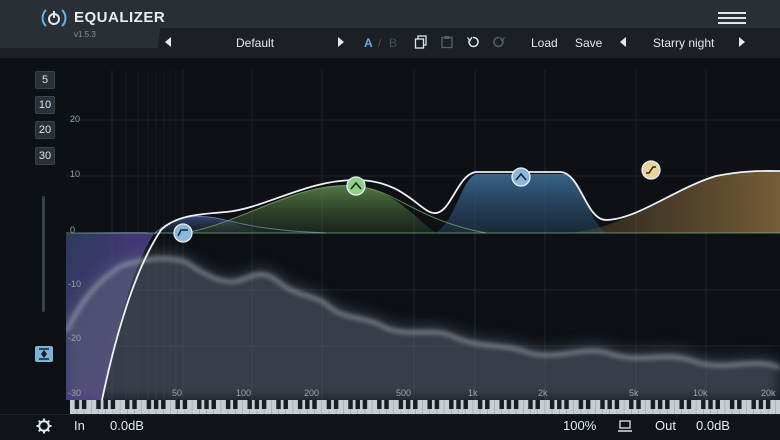 The height and width of the screenshot is (440, 780). Describe the element at coordinates (625, 426) in the screenshot. I see `monitor-icon` at that location.